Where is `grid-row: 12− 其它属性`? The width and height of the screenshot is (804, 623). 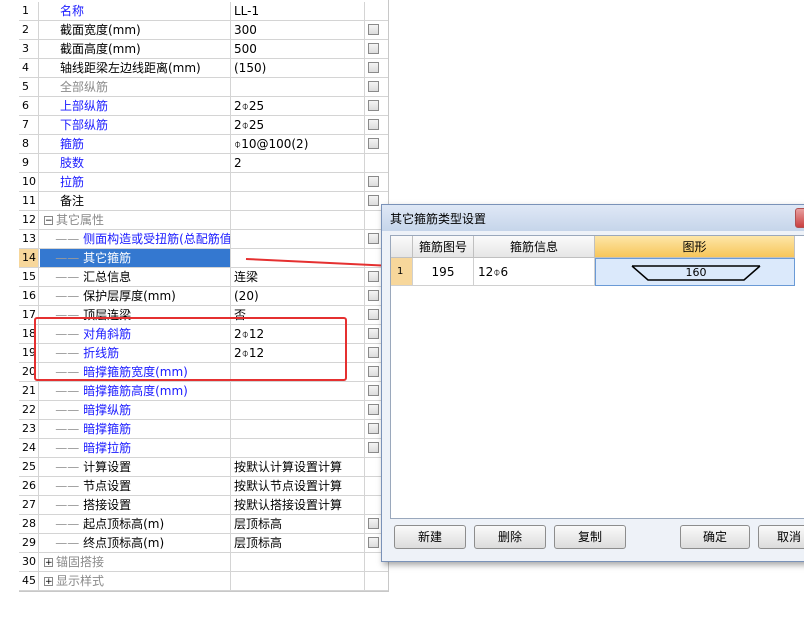
grid-row: 12− 其它属性 is located at coordinates (203, 220).